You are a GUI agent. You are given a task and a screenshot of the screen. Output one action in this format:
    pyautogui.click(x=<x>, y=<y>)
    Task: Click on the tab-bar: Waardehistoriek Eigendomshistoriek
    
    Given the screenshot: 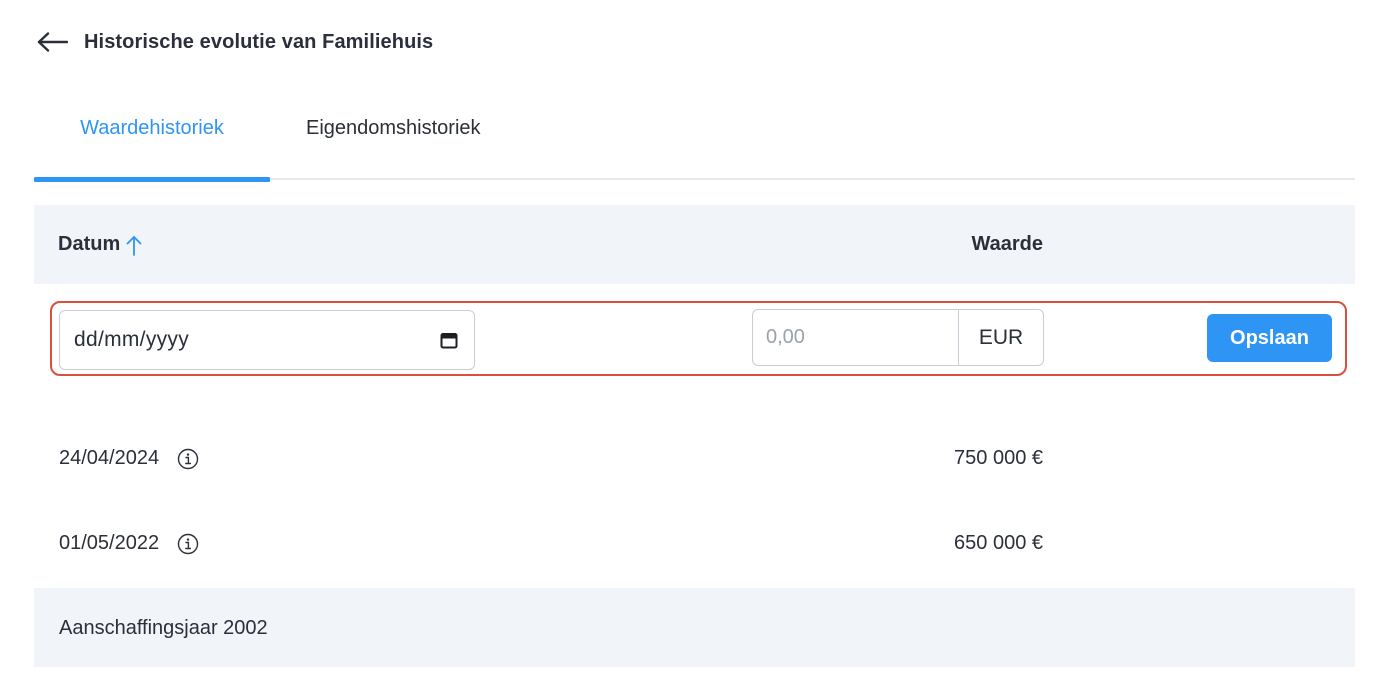 What is the action you would take?
    pyautogui.click(x=694, y=139)
    